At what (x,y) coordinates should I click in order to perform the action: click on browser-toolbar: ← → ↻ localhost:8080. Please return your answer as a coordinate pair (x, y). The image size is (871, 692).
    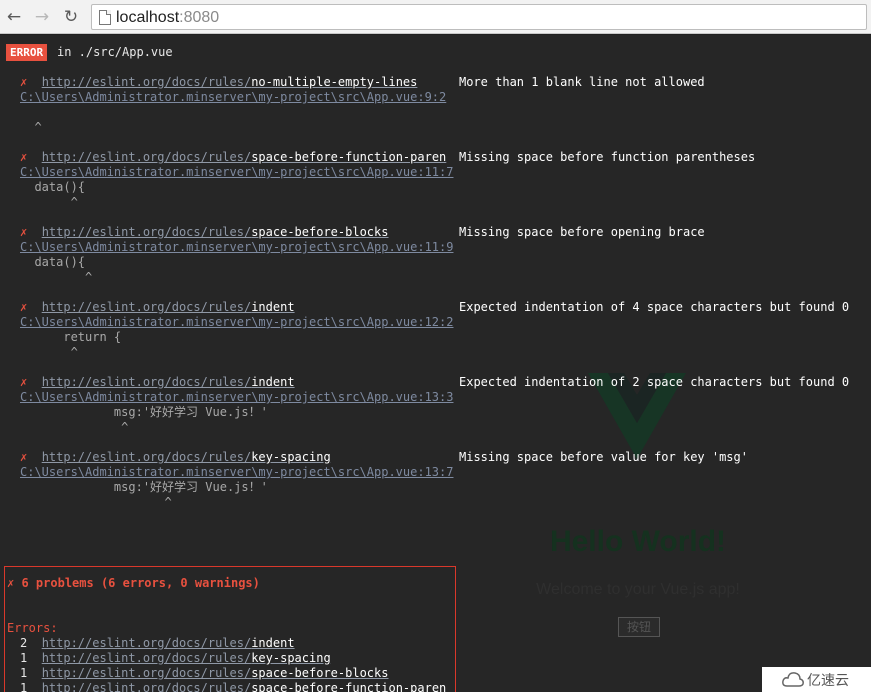
    Looking at the image, I should click on (435, 17).